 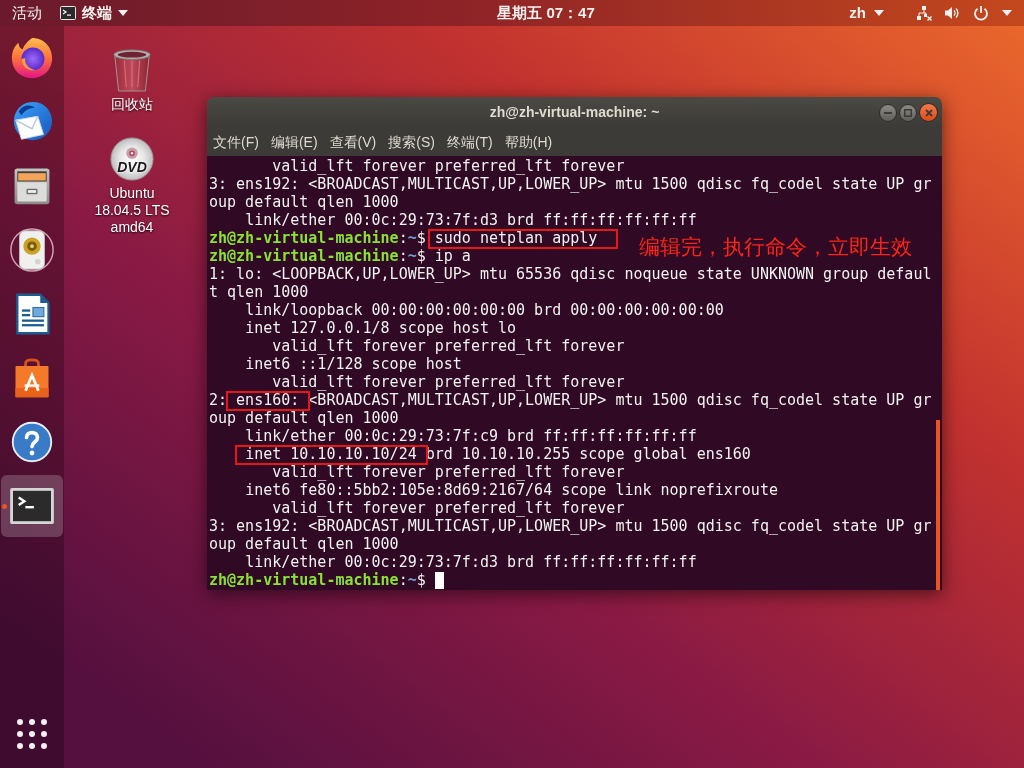 What do you see at coordinates (132, 210) in the screenshot?
I see `desktop-icon-label: Ubuntu 18.04.5 LTS amd64` at bounding box center [132, 210].